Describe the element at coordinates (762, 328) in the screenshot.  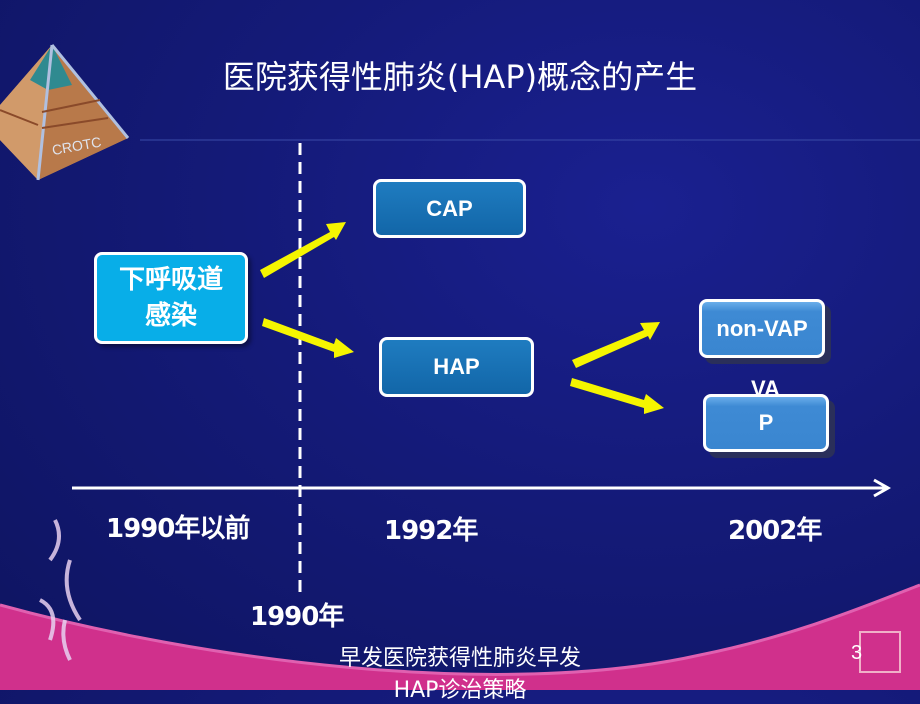
I see `non-vap-box: non-VAP` at that location.